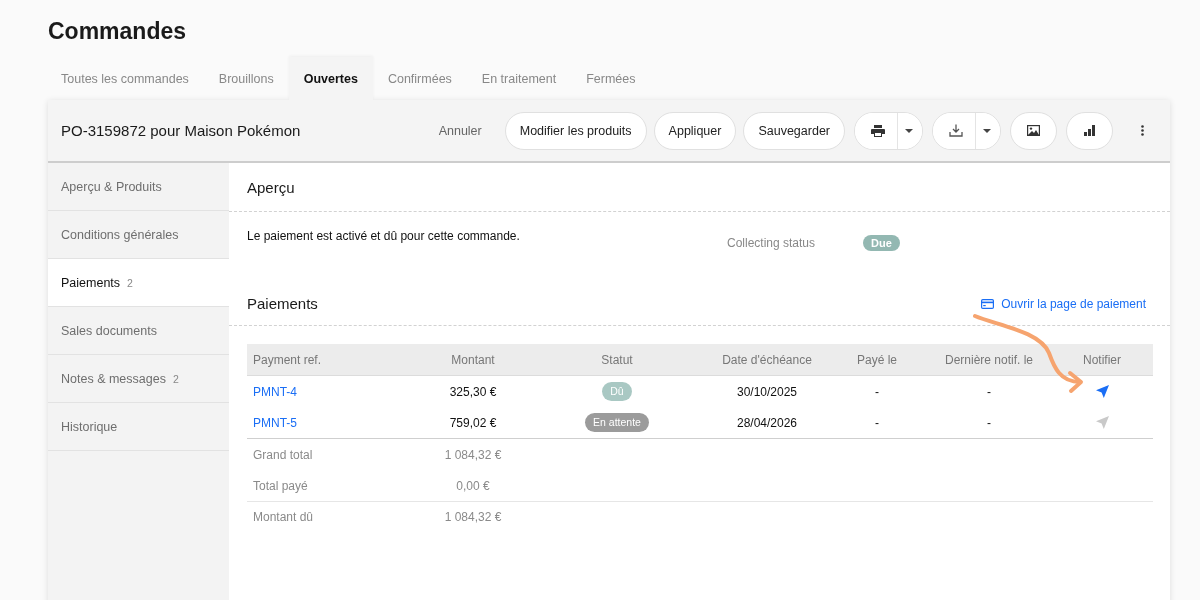 The image size is (1200, 600). Describe the element at coordinates (617, 391) in the screenshot. I see `status-badge: Dû` at that location.